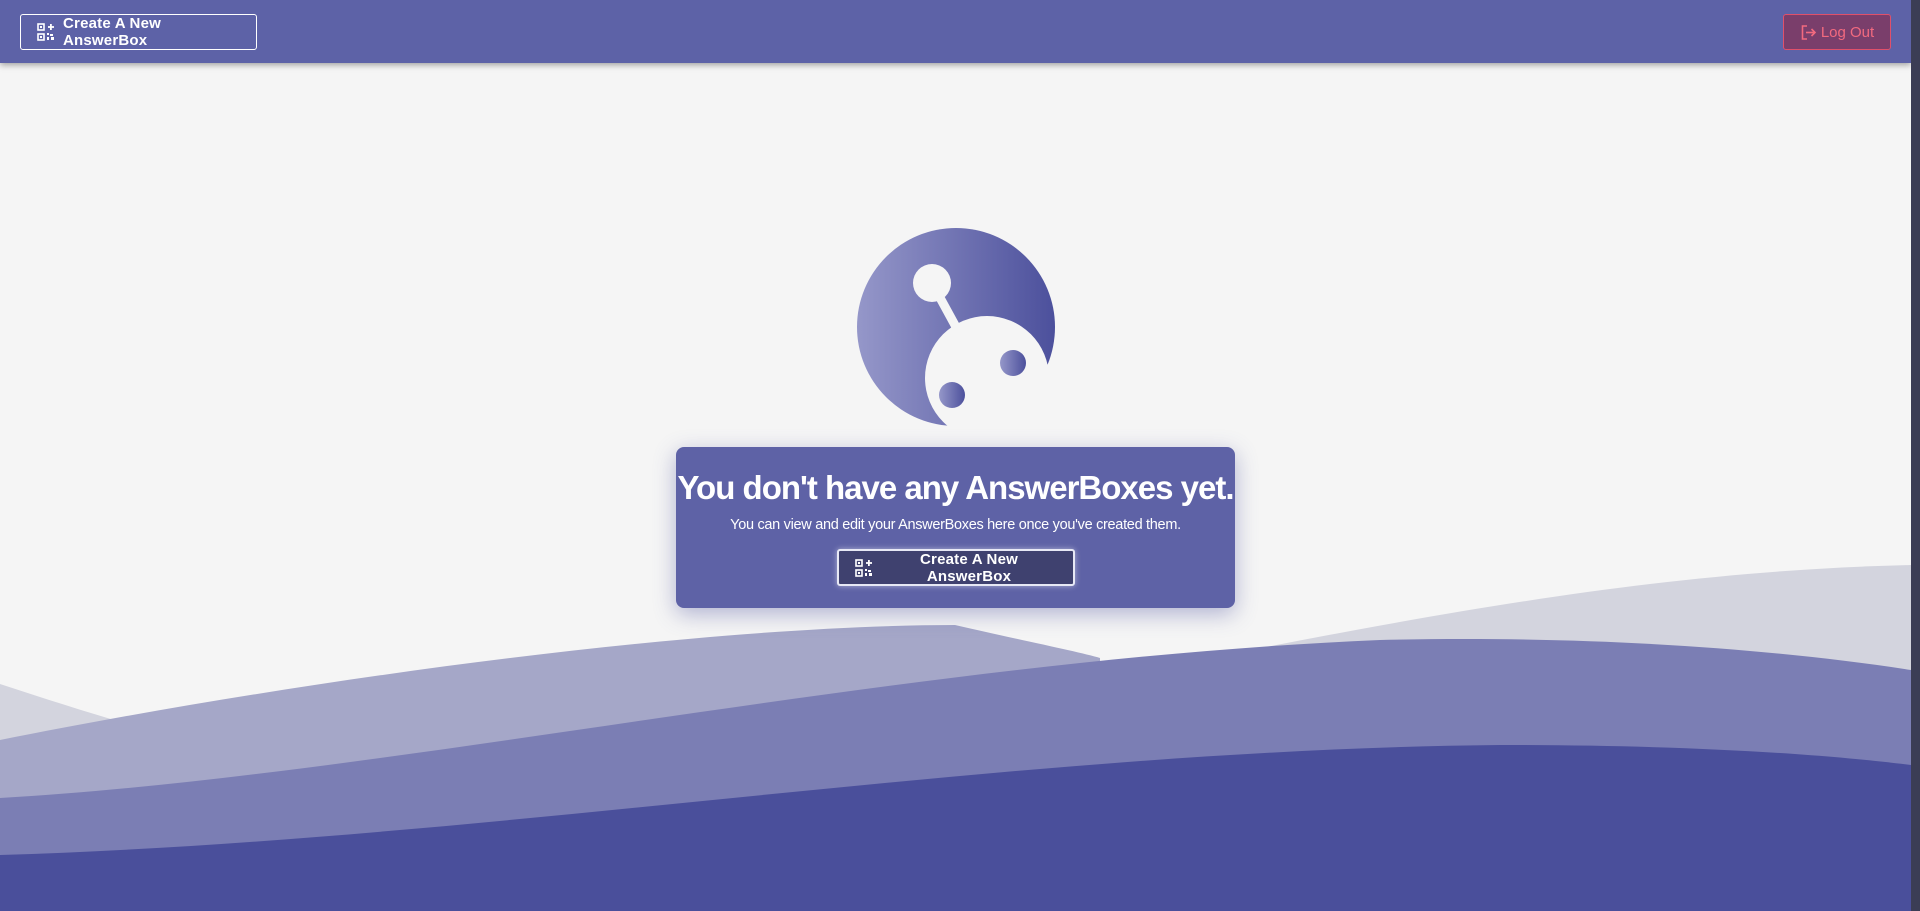 This screenshot has height=911, width=1920. I want to click on create-answerbox-card-button-label: Create A New AnswerBox, so click(969, 567).